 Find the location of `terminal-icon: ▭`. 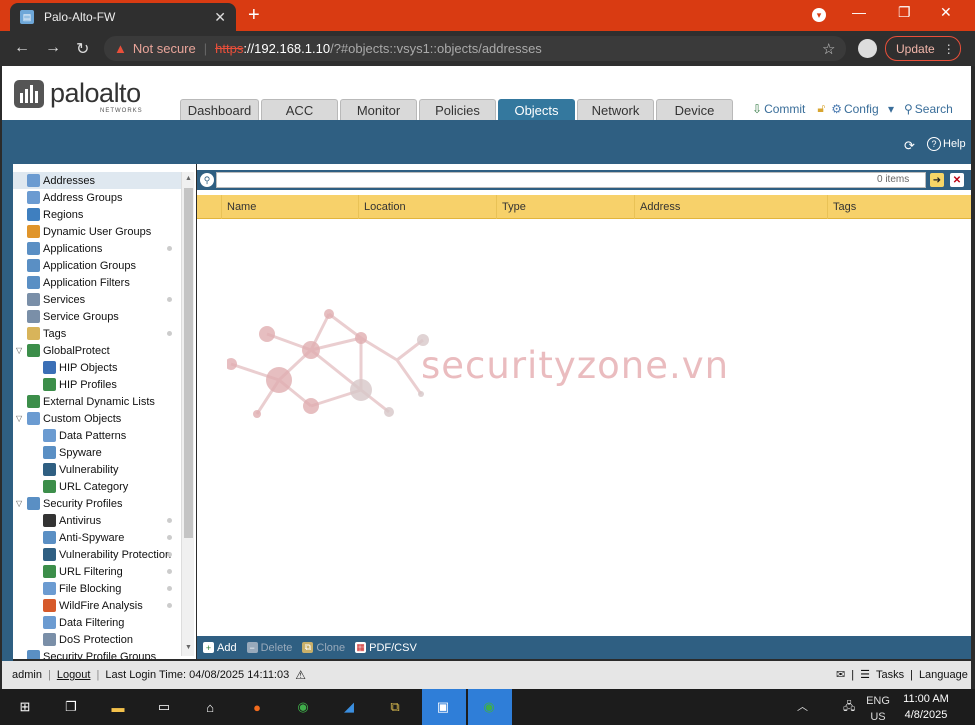

terminal-icon: ▭ is located at coordinates (164, 707).